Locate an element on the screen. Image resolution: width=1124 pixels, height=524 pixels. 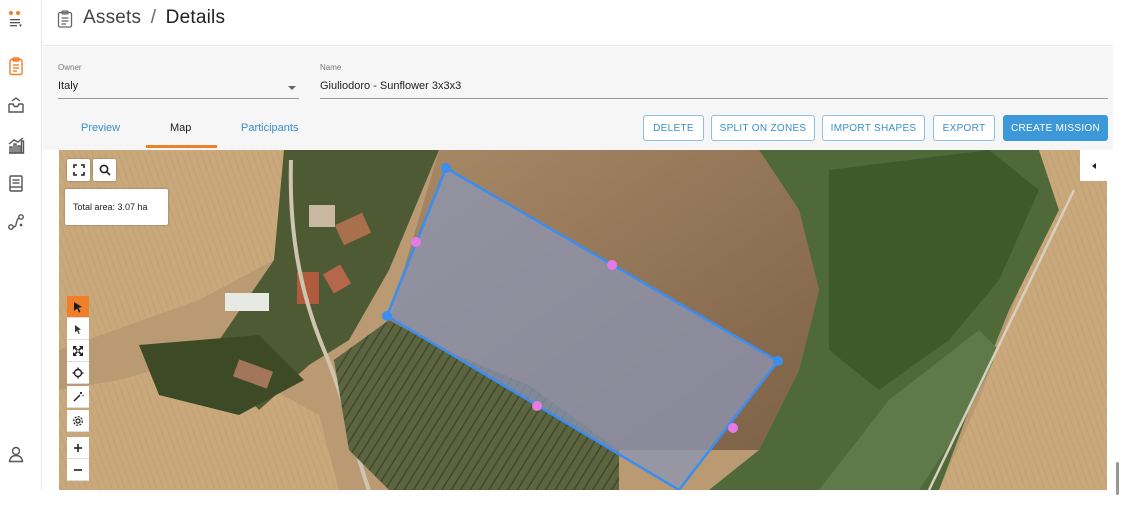
zoom-in-icon is located at coordinates (78, 447).